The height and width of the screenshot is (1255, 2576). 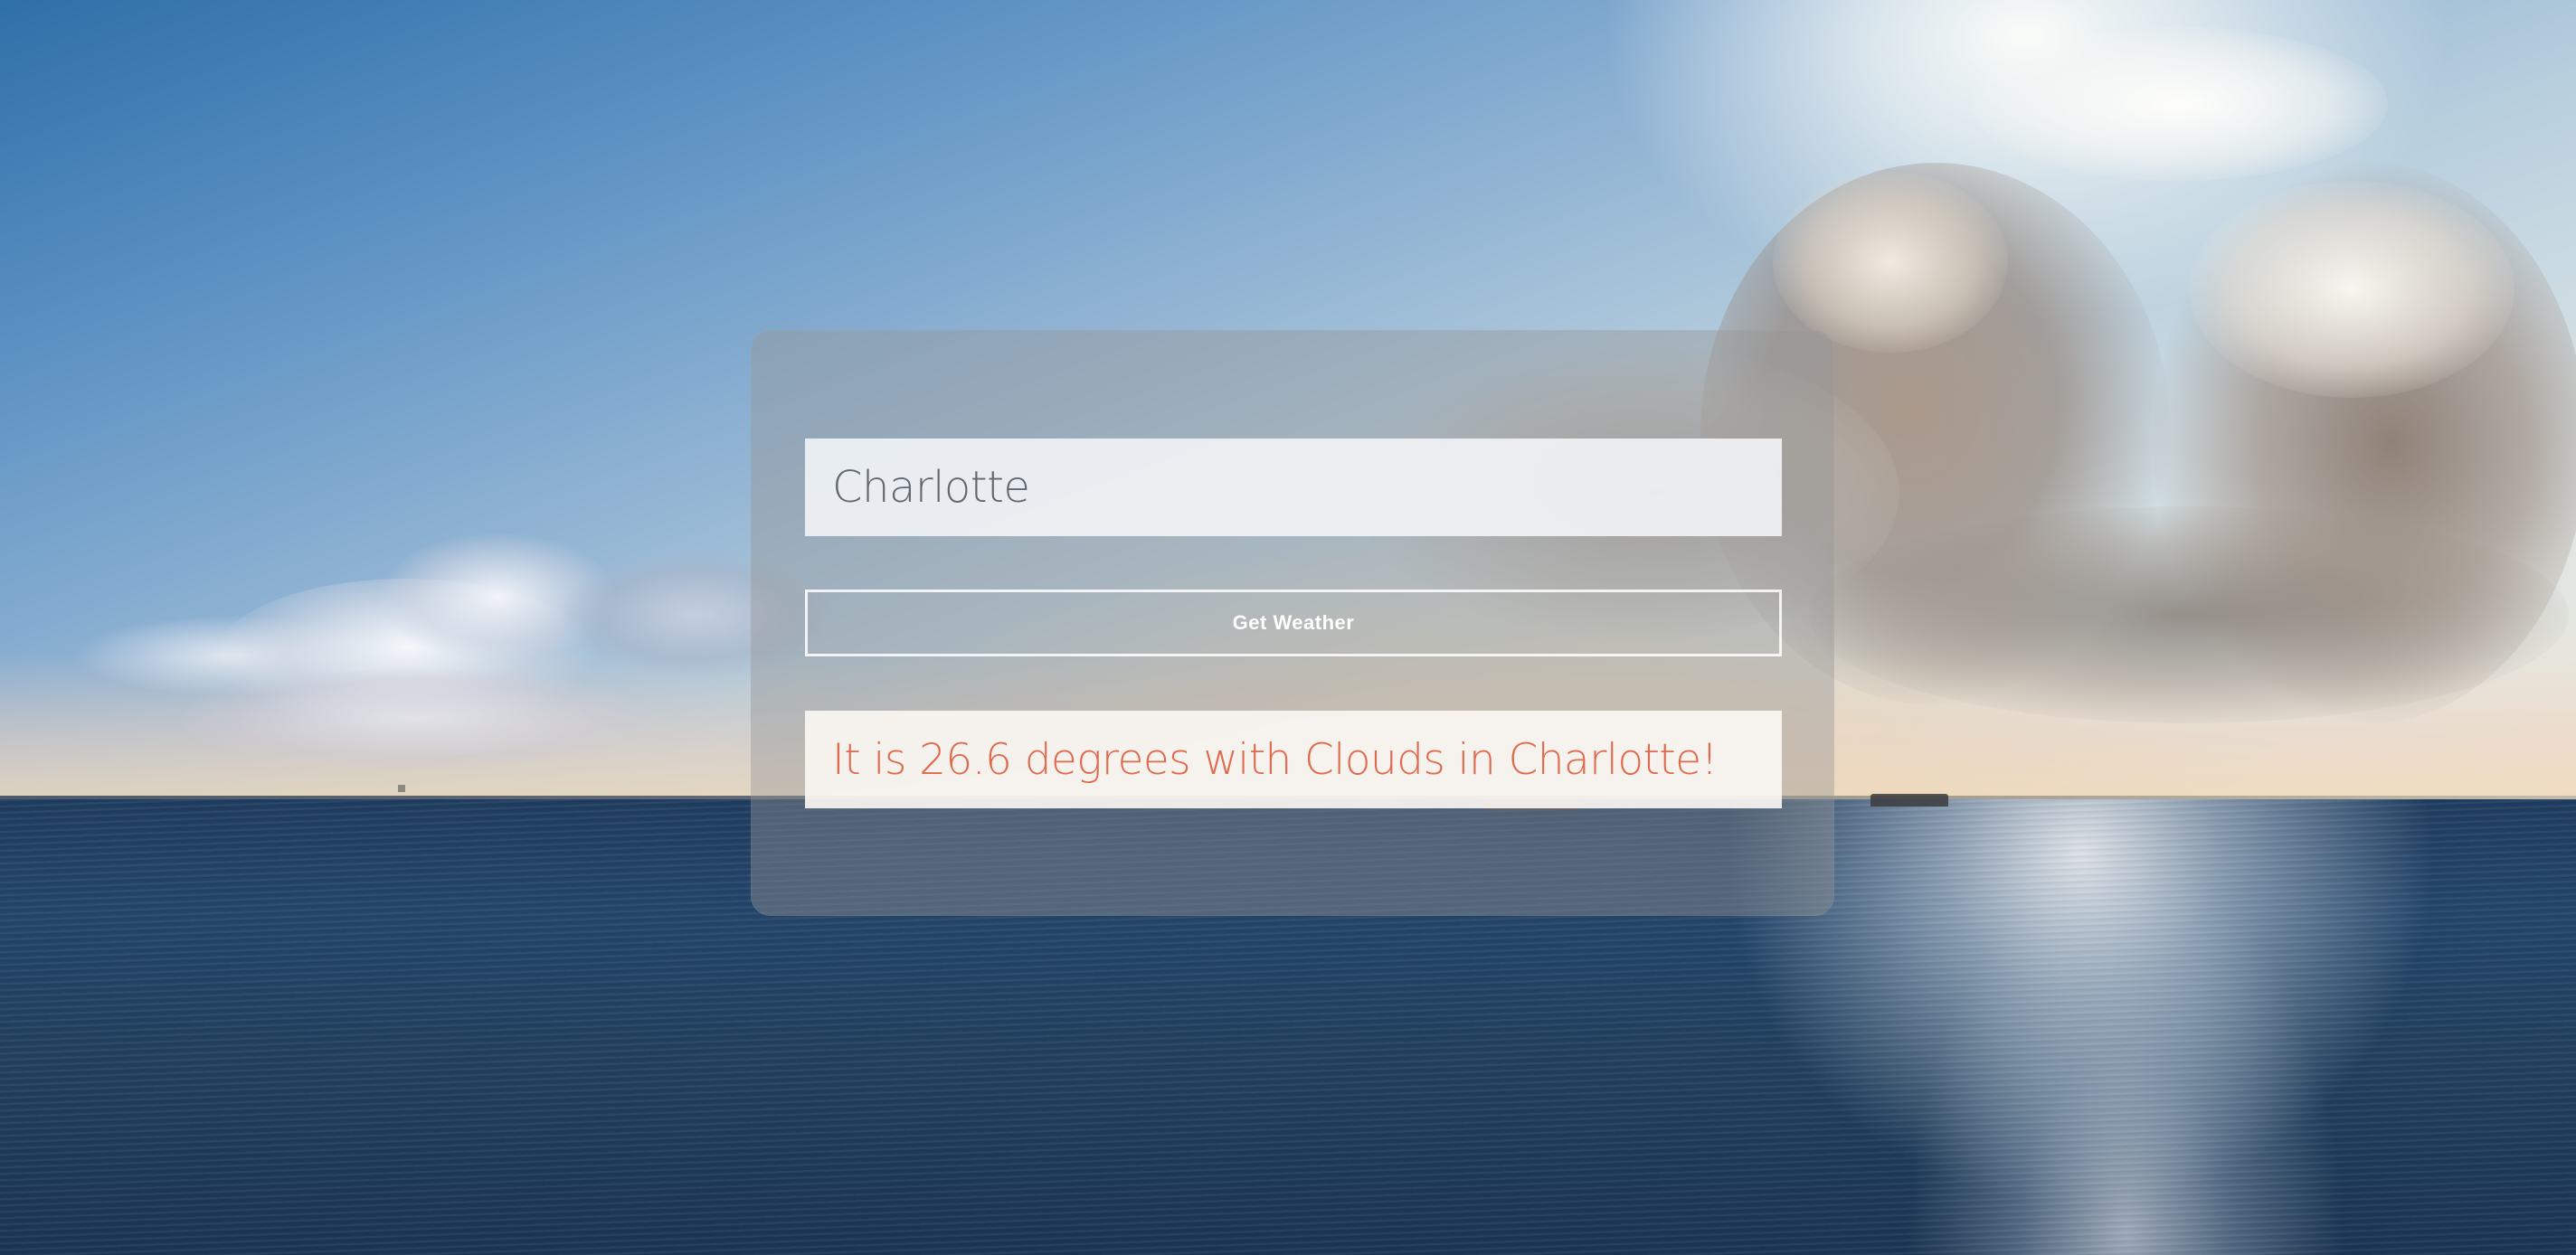 What do you see at coordinates (1294, 488) in the screenshot?
I see `city-input` at bounding box center [1294, 488].